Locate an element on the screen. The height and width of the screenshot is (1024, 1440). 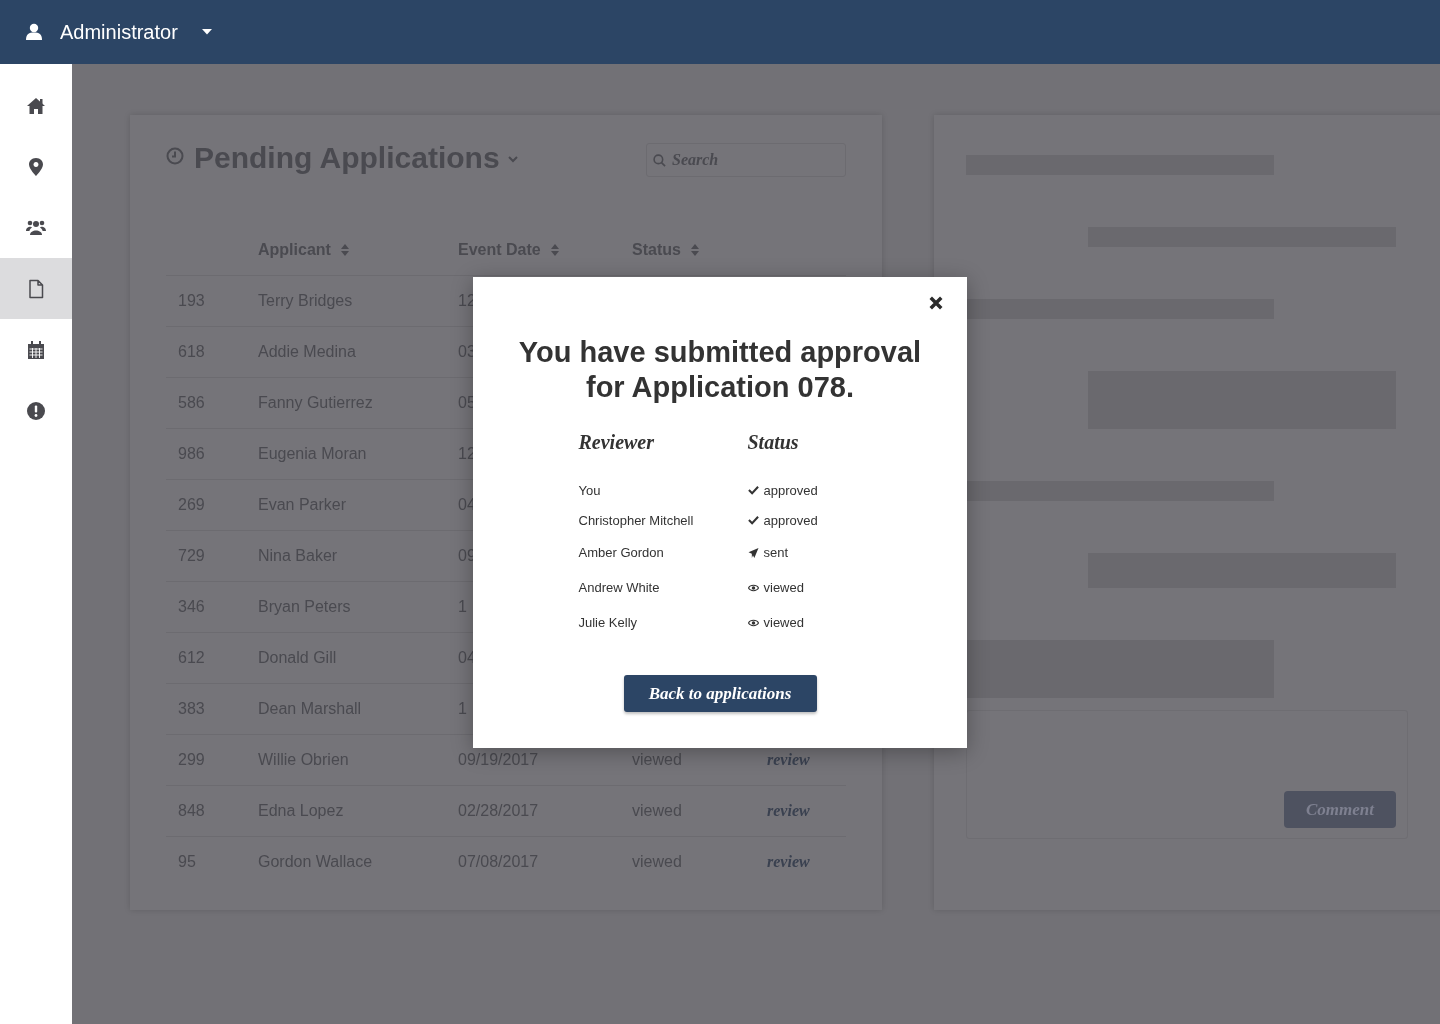
user-icon is located at coordinates (34, 32).